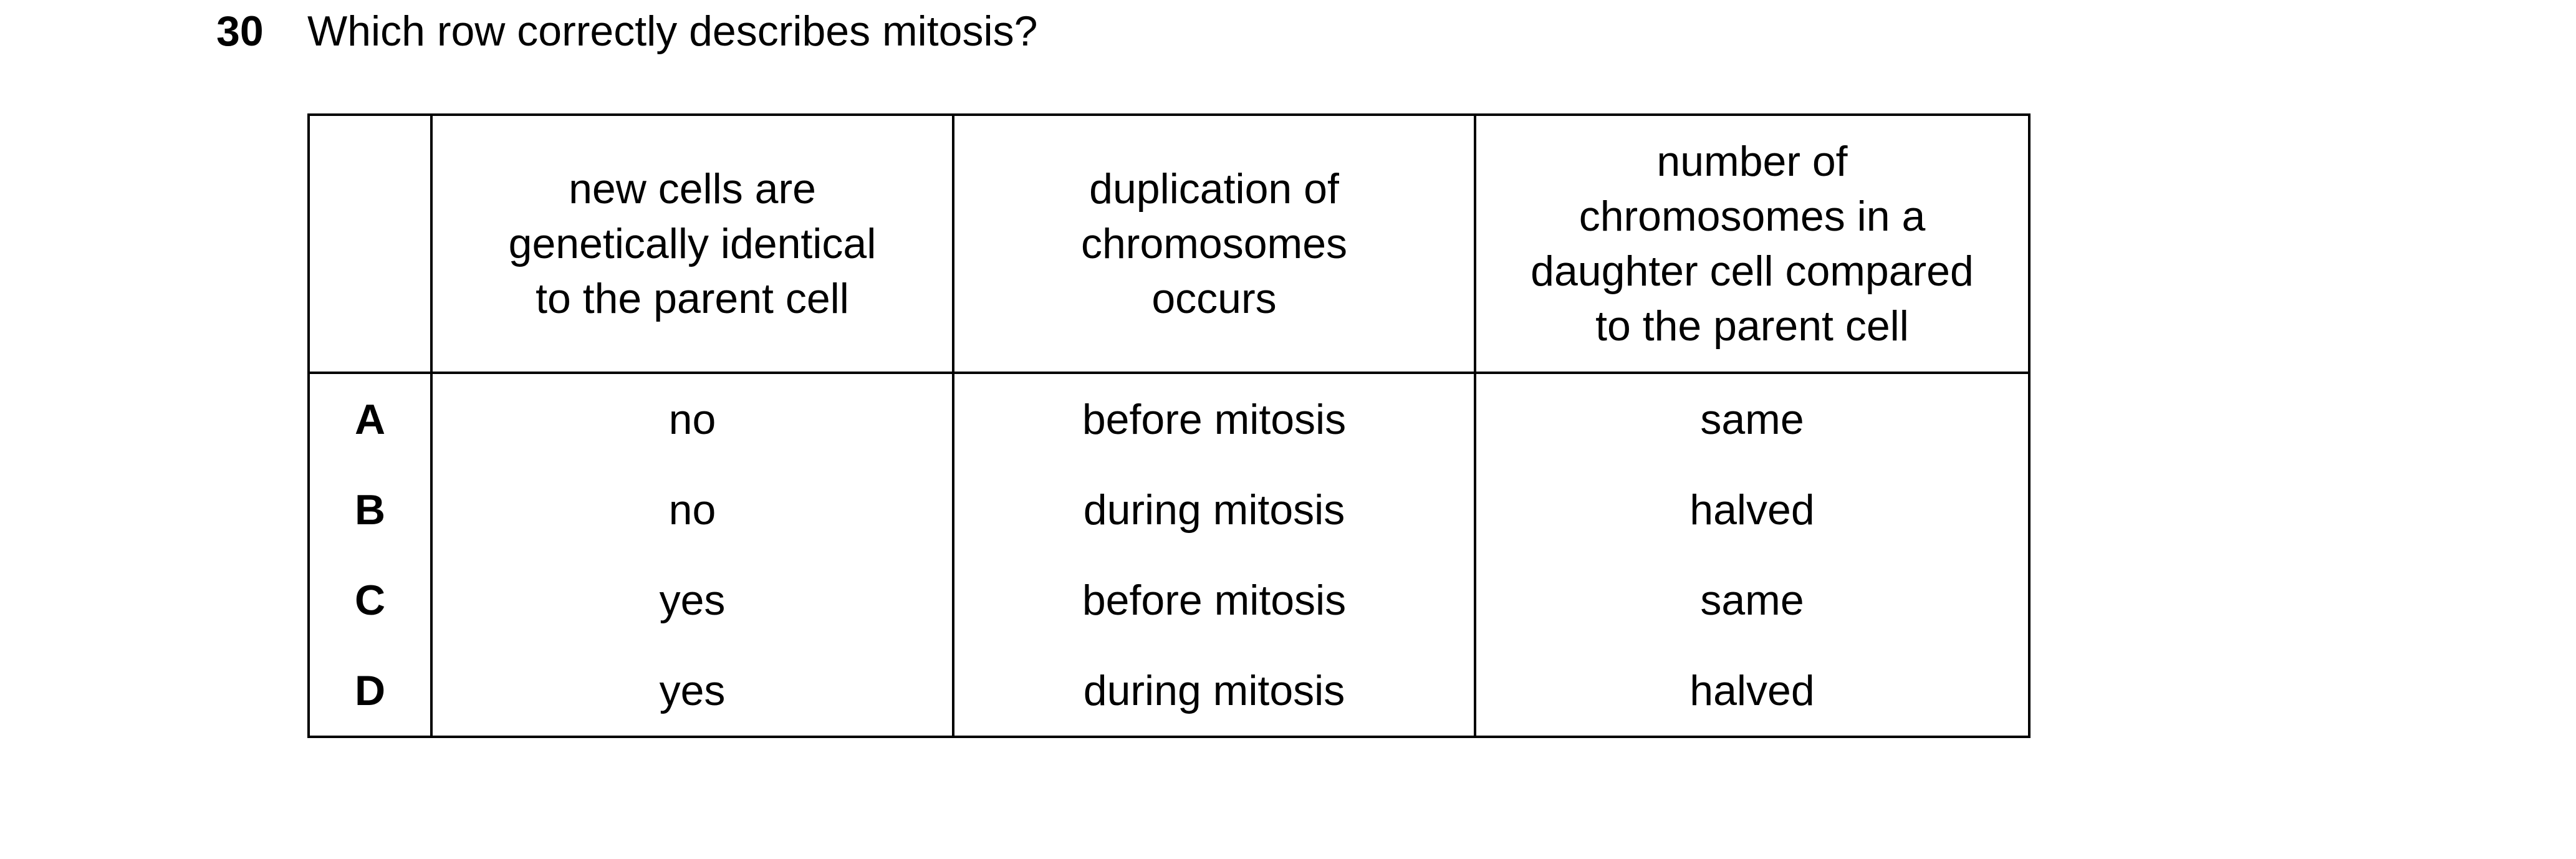 The width and height of the screenshot is (2576, 859). I want to click on header-empty-cell, so click(370, 243).